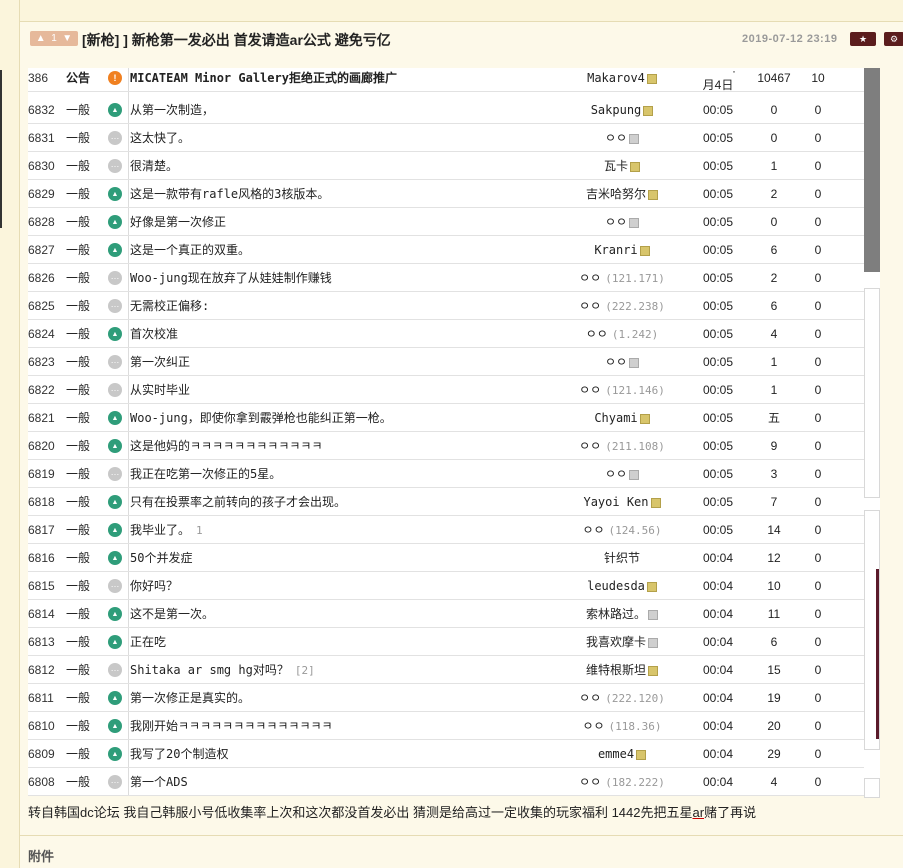 This screenshot has height=868, width=903. I want to click on post-writer: ㅇㅇ (124.56), so click(622, 530).